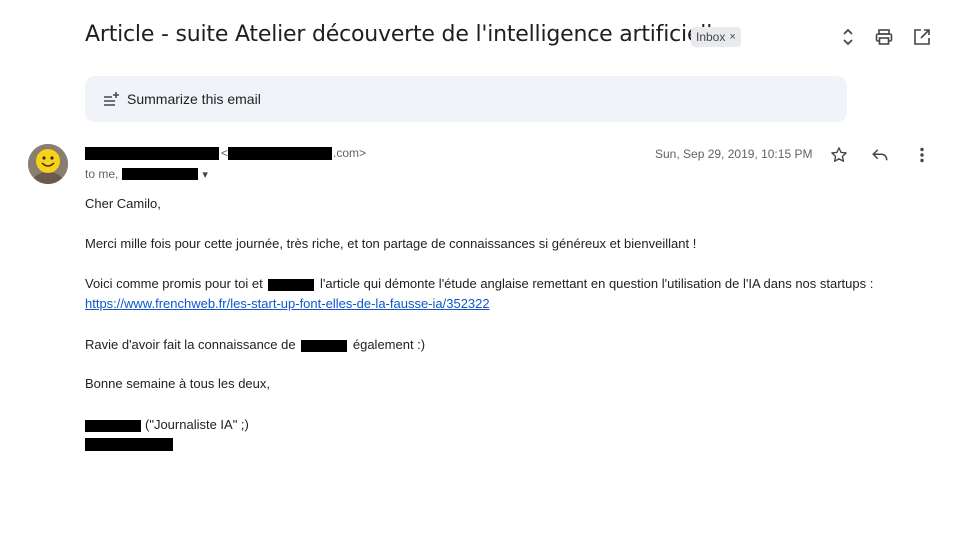 Image resolution: width=960 pixels, height=540 pixels. I want to click on greeting: Cher Camilo,, so click(123, 203).